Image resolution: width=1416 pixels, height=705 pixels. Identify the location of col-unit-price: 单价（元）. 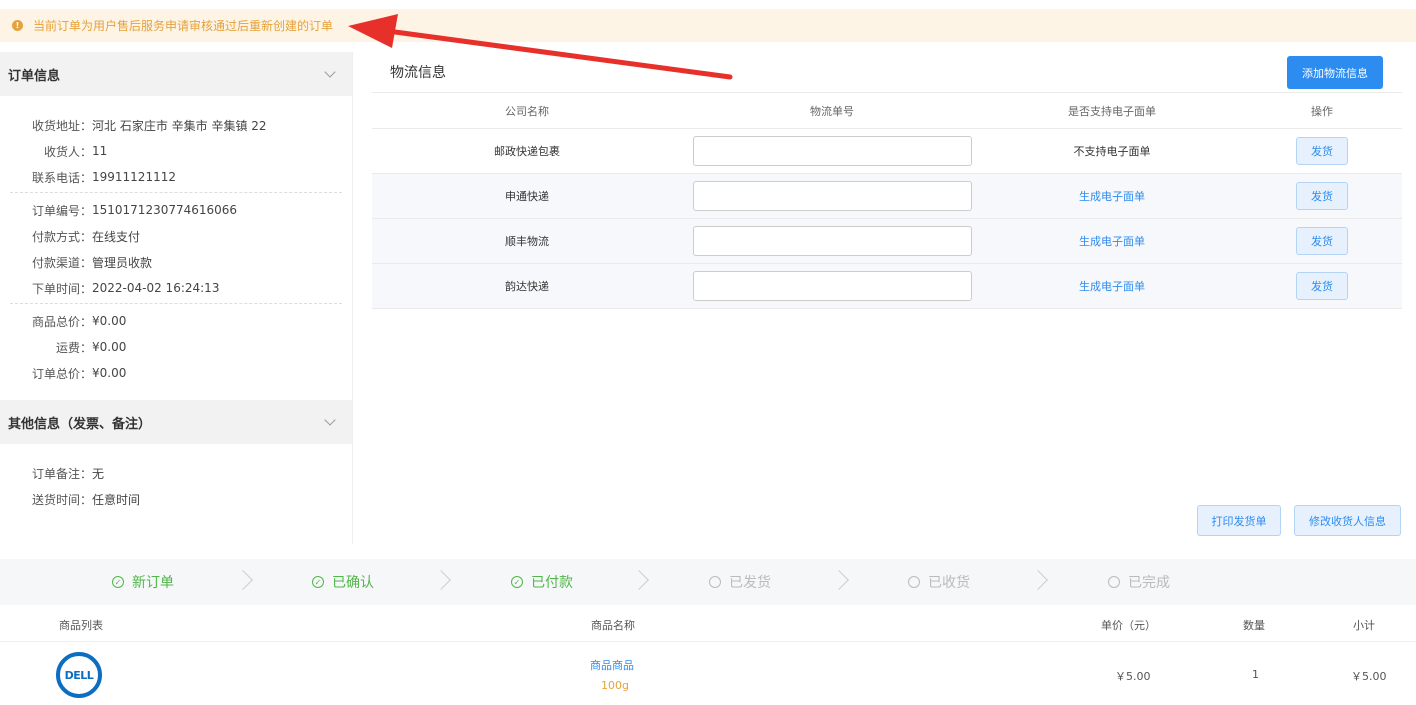
(1128, 625).